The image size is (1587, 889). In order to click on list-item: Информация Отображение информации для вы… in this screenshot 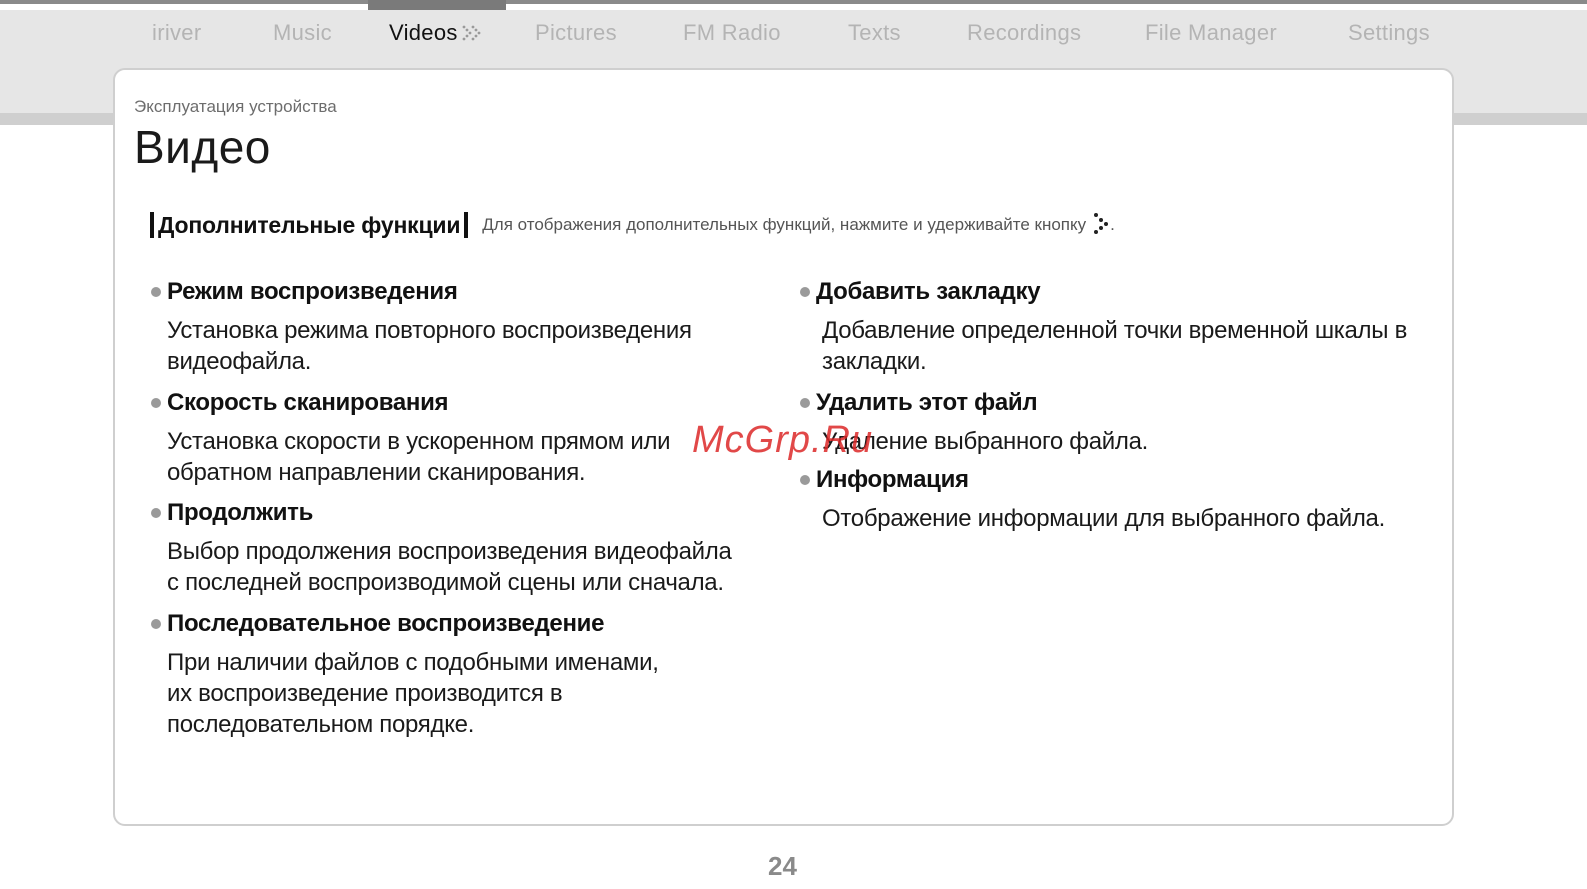, I will do `click(1092, 500)`.